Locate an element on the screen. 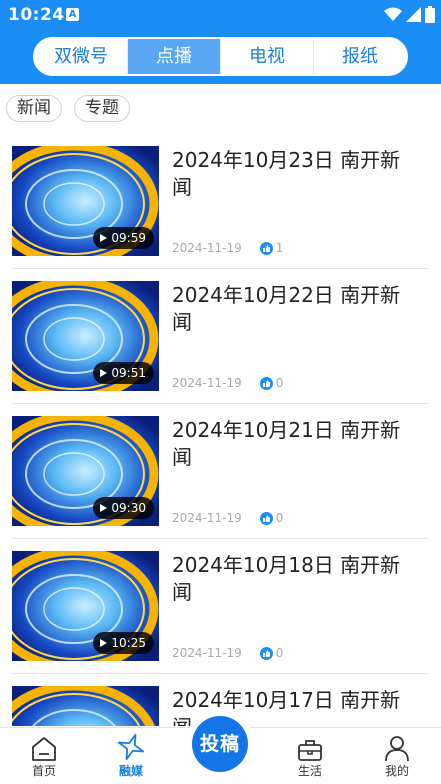 Image resolution: width=441 pixels, height=784 pixels. tab-life-label: 生活 is located at coordinates (309, 771).